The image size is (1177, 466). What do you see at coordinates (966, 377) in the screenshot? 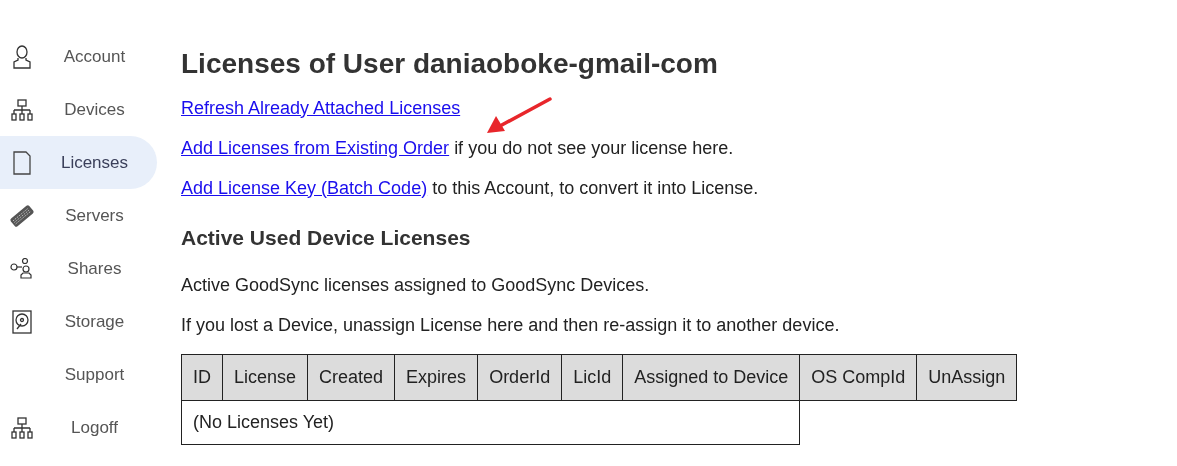
I see `column-header: UnAssign` at bounding box center [966, 377].